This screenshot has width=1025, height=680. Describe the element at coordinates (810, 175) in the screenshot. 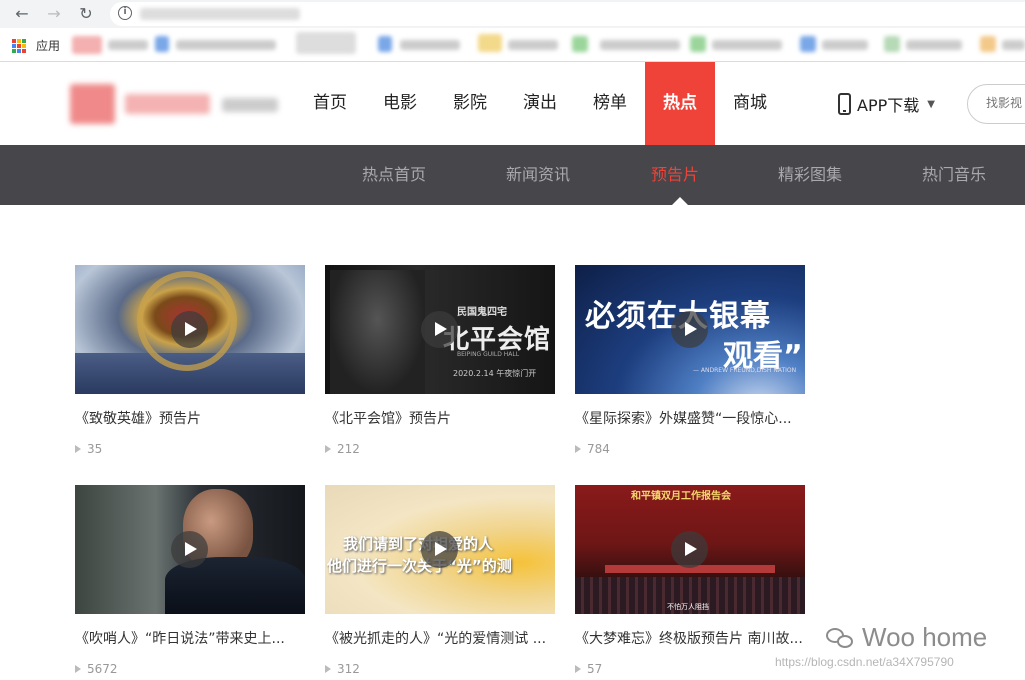

I see `subnav-galleries: 精彩图集` at that location.